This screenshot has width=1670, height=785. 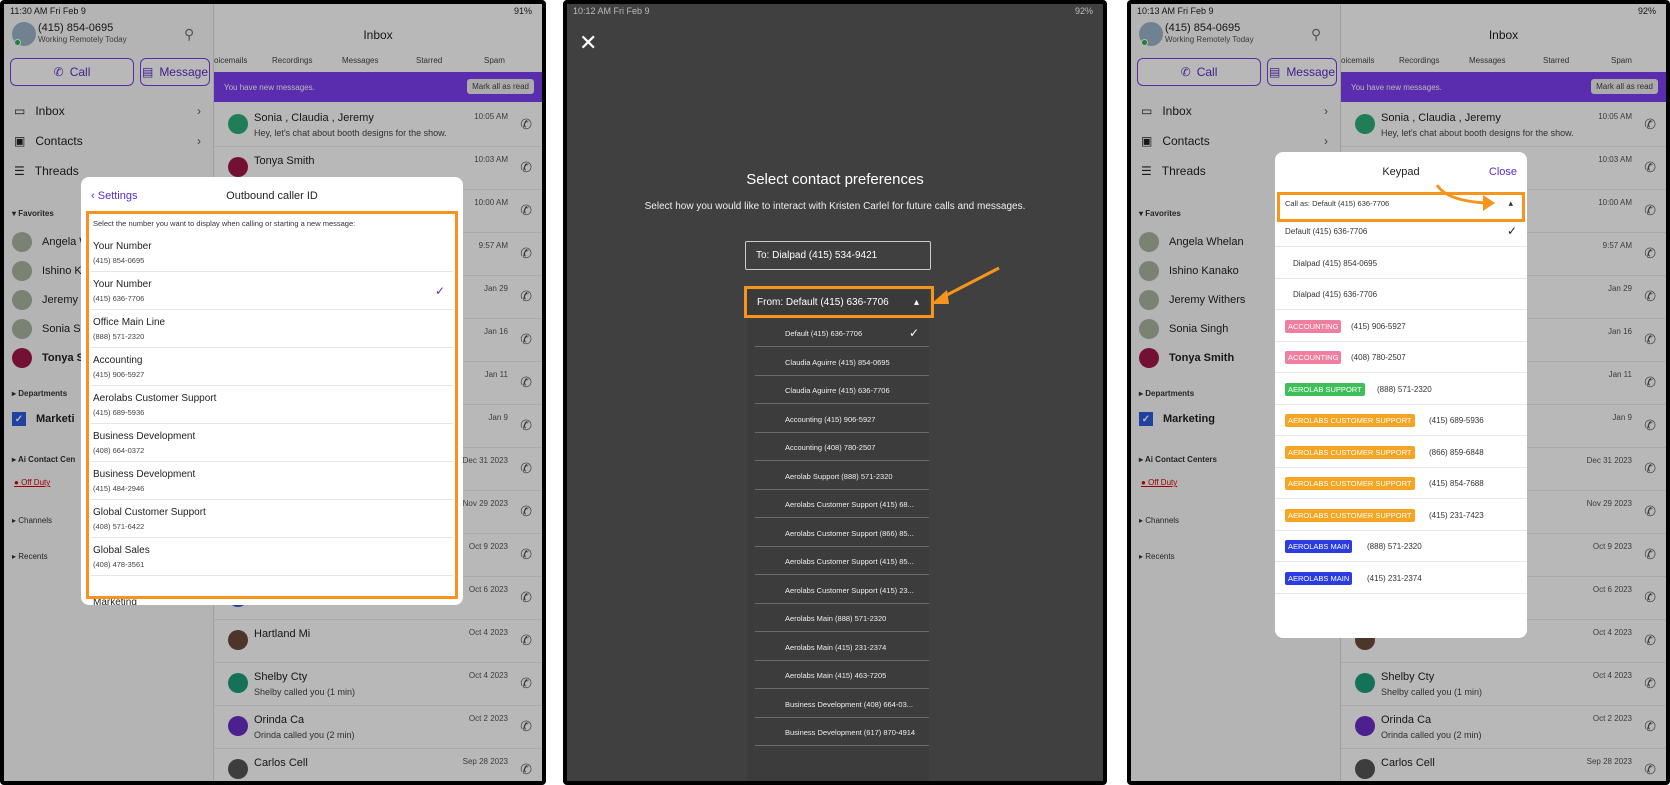 What do you see at coordinates (1326, 231) in the screenshot?
I see `option-number: Default (415) 636-7706` at bounding box center [1326, 231].